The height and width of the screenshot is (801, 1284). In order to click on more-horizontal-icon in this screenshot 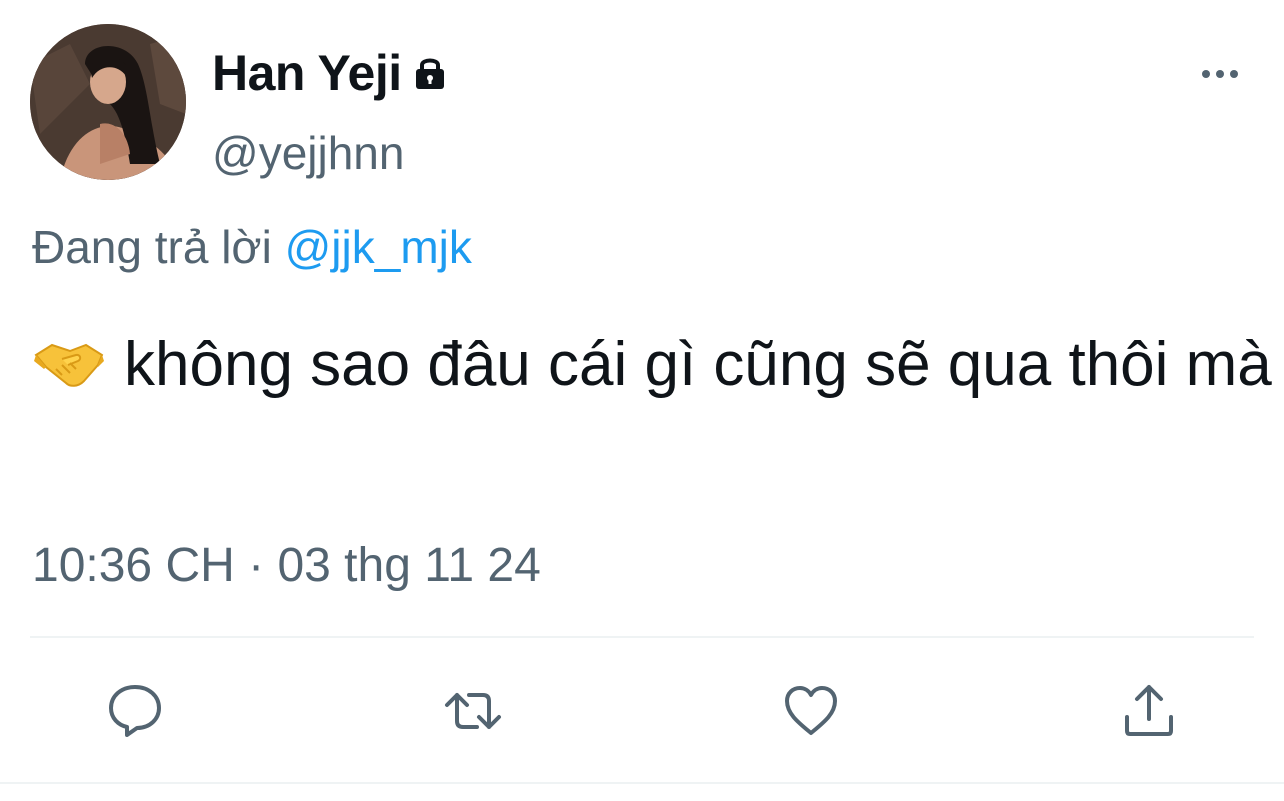, I will do `click(1220, 74)`.